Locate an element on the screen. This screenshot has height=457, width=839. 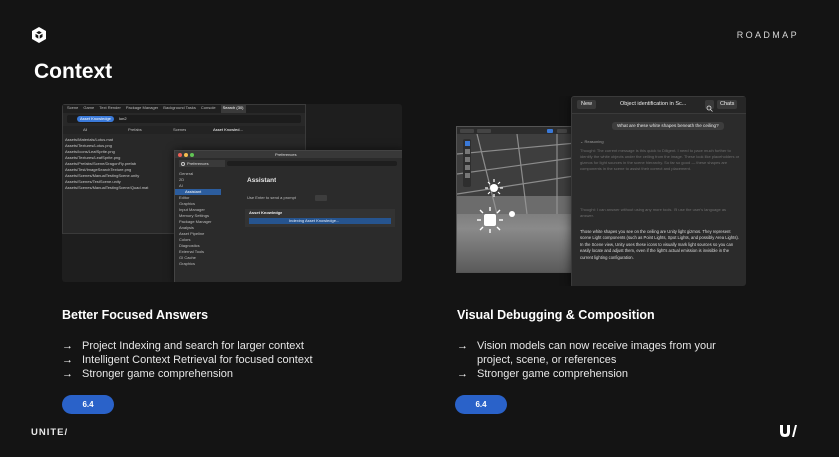
reasoning-label: Reasoning is located at coordinates (594, 141).